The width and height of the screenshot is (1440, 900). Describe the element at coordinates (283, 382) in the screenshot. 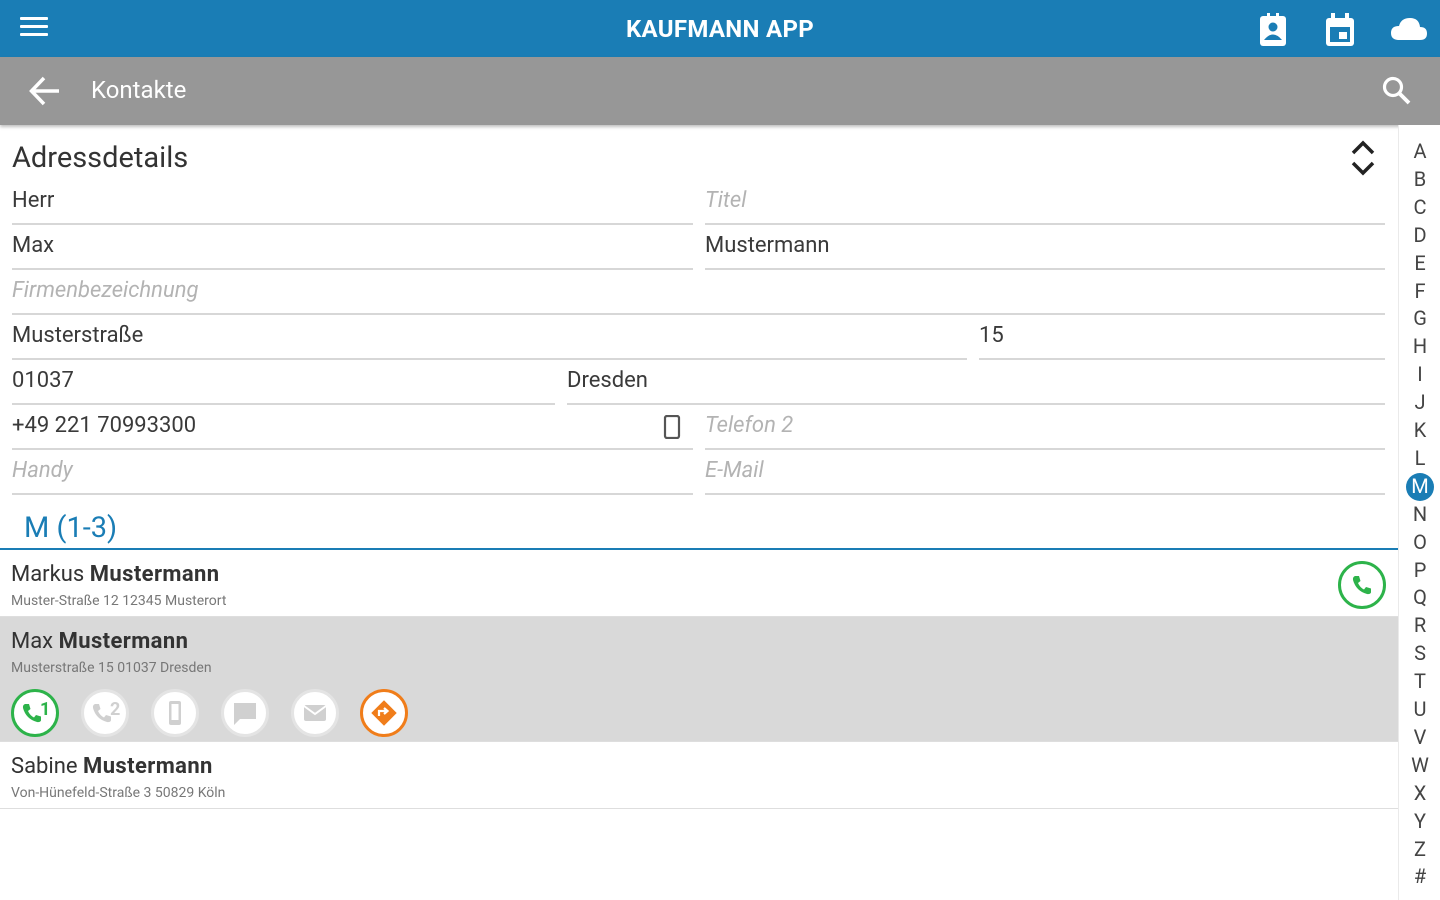

I see `zip-field: 01037` at that location.